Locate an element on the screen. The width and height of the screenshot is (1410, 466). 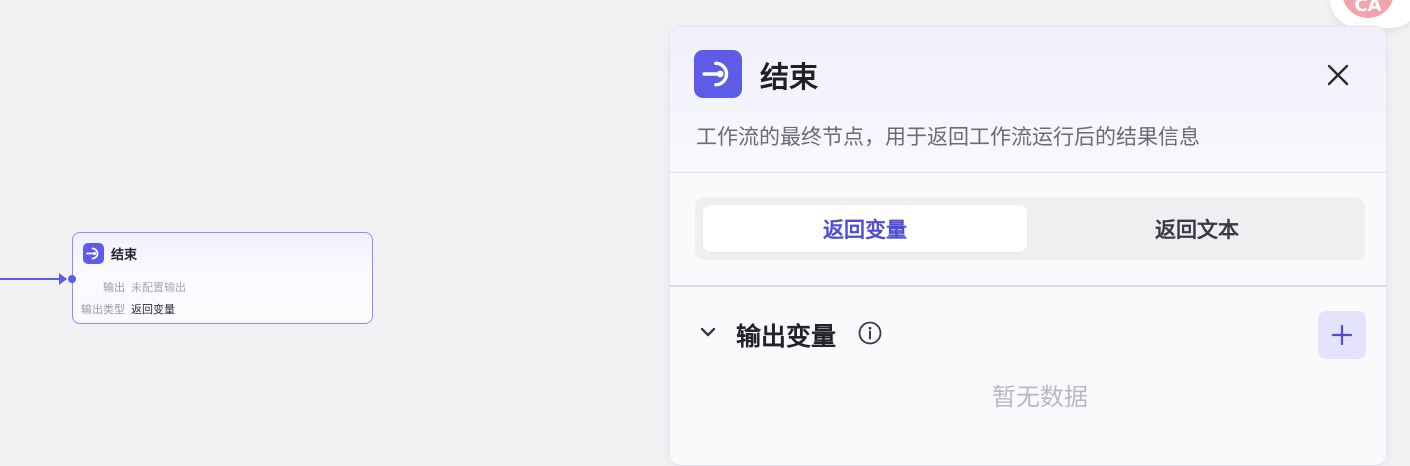
plus-icon is located at coordinates (1342, 335).